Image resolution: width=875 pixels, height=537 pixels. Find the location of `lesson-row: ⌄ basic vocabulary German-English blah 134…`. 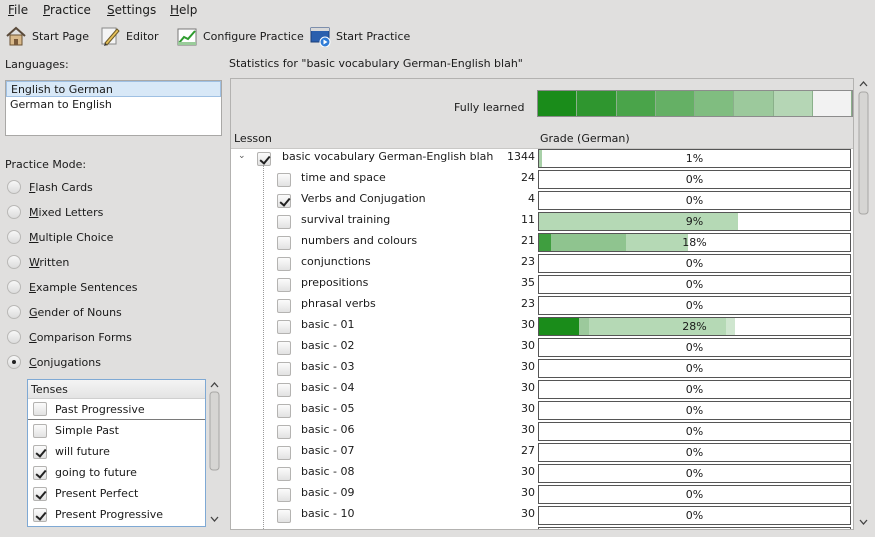

lesson-row: ⌄ basic vocabulary German-English blah 134… is located at coordinates (542, 158).